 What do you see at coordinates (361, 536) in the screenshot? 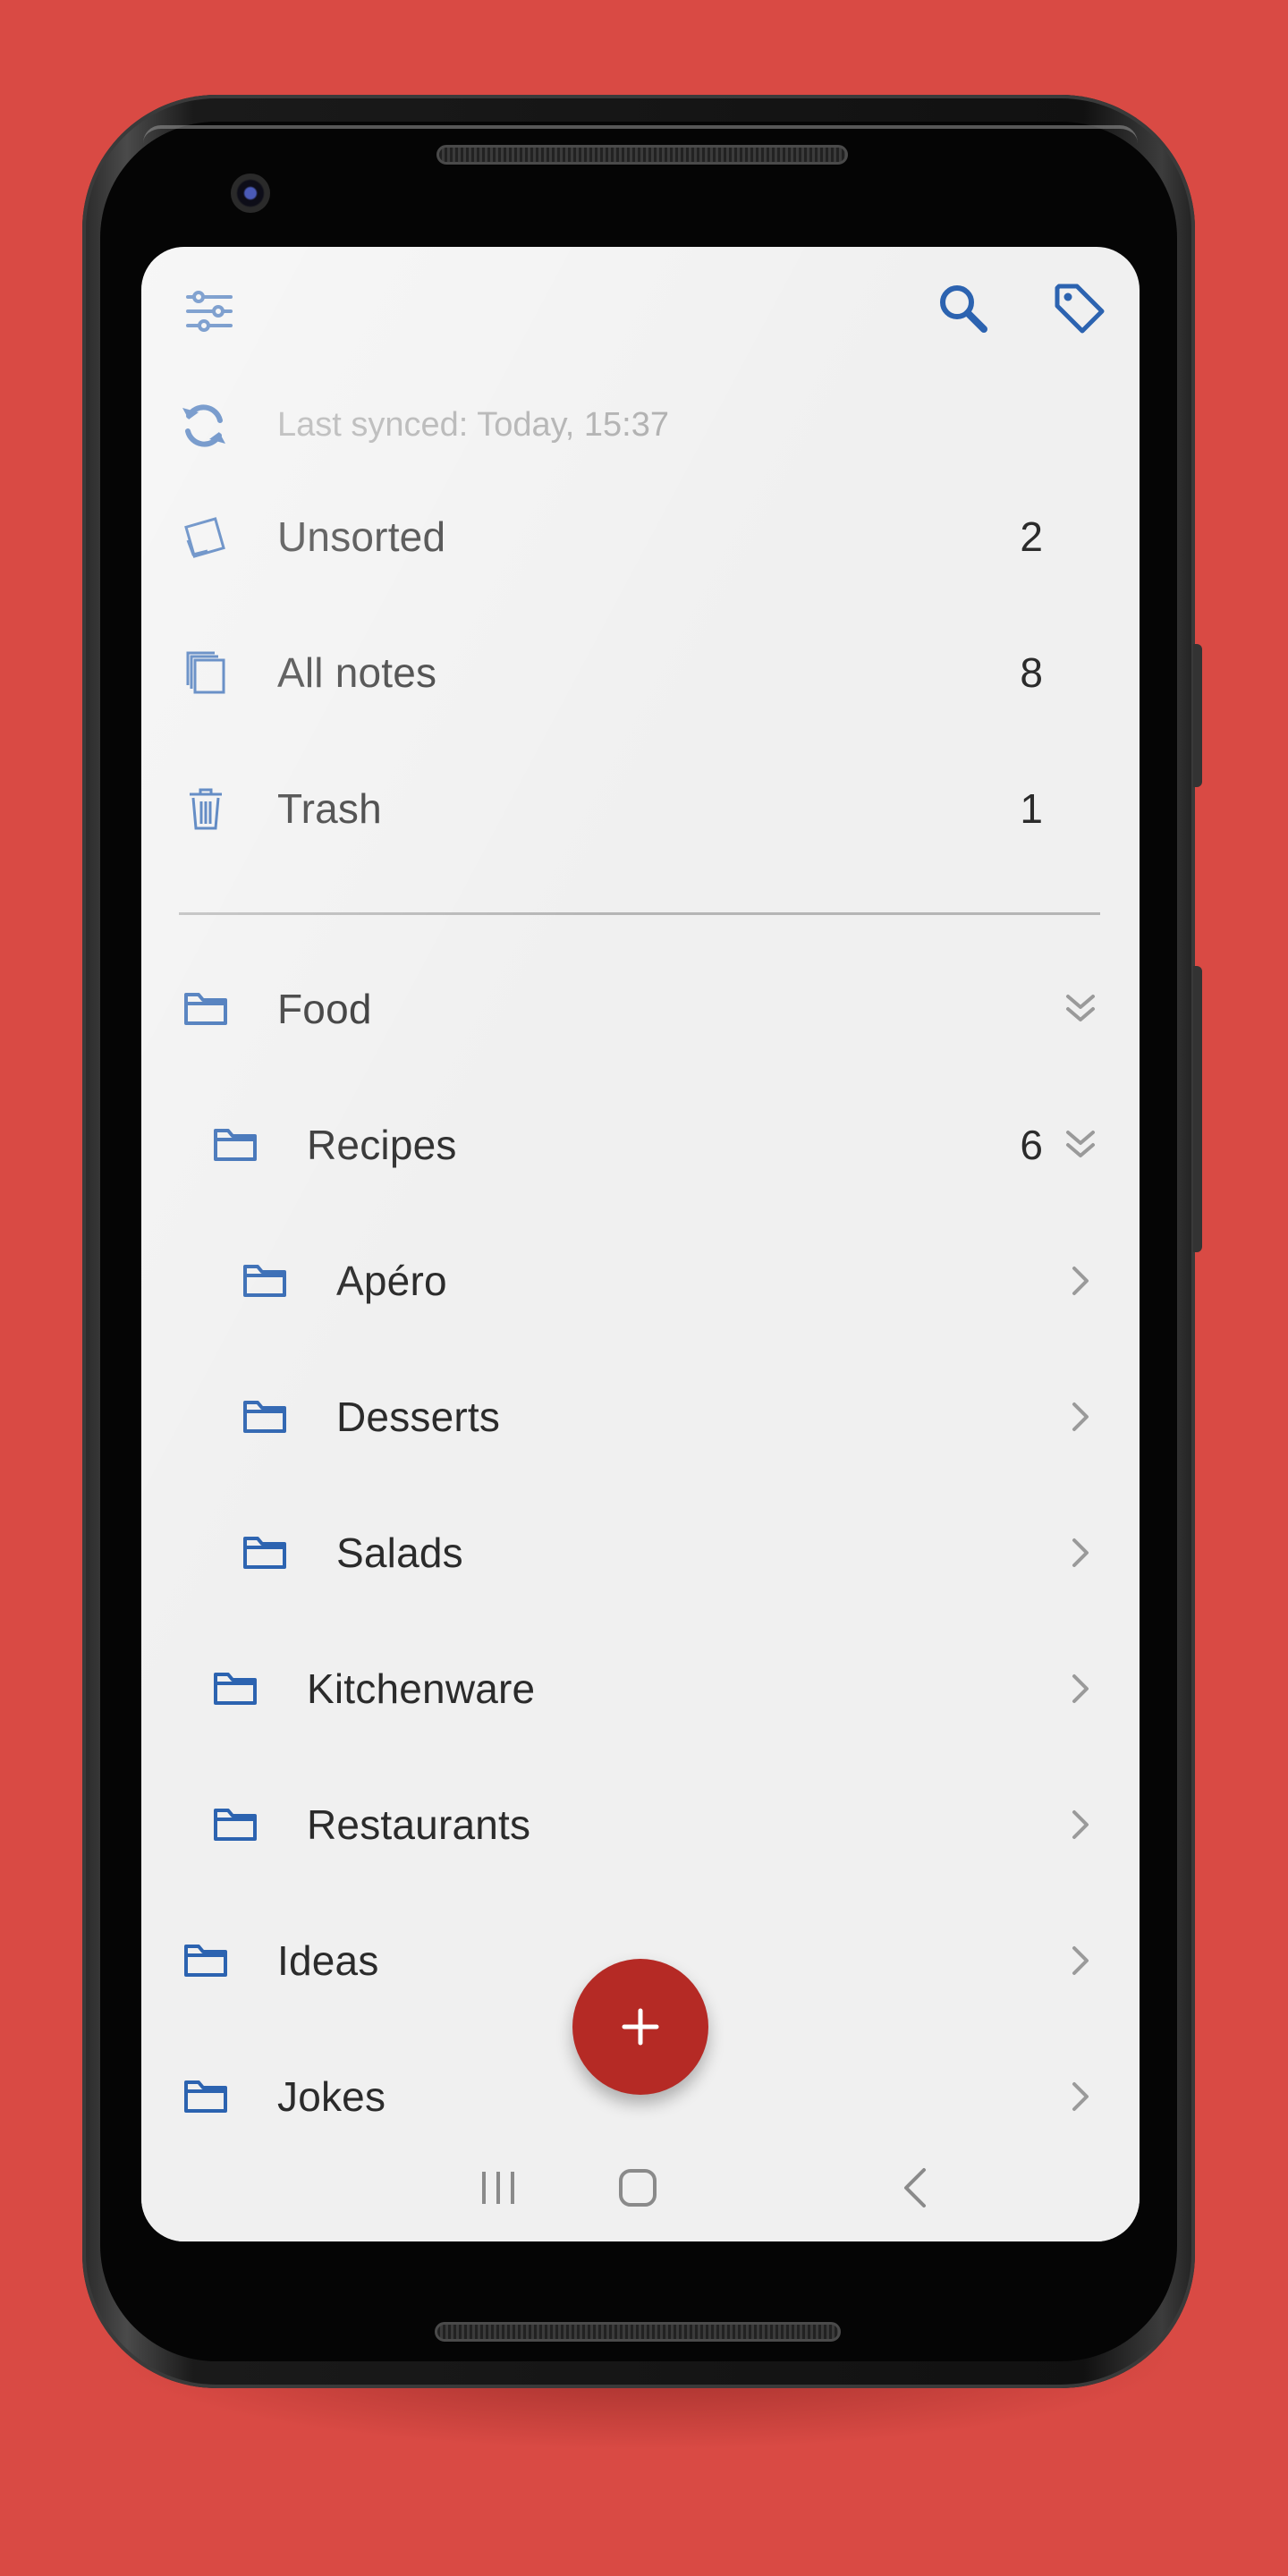
I see `list-item-label: Unsorted` at bounding box center [361, 536].